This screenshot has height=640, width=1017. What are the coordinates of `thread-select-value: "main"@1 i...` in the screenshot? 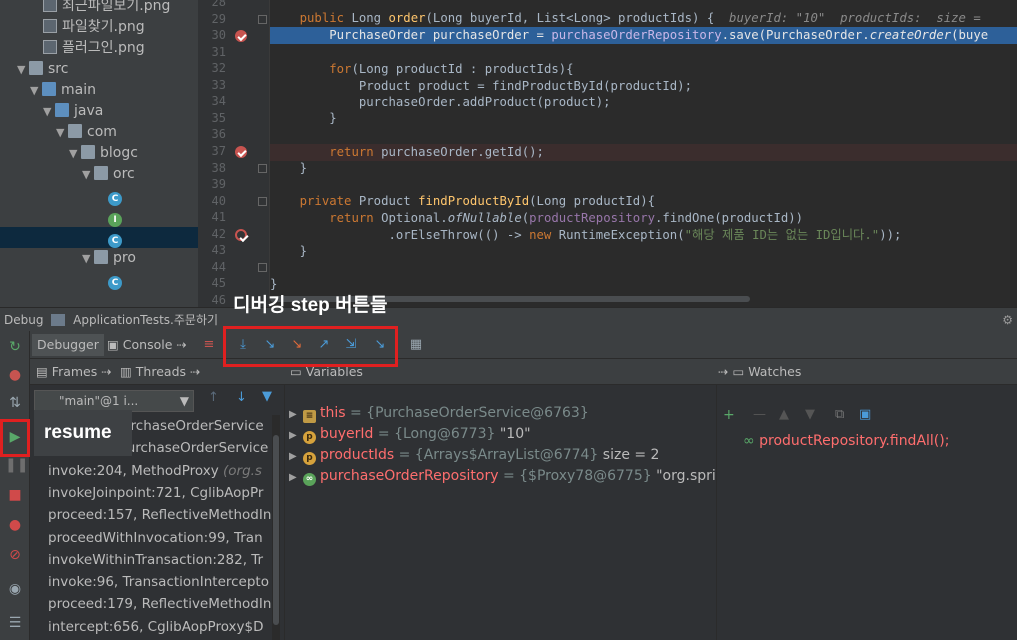 It's located at (99, 401).